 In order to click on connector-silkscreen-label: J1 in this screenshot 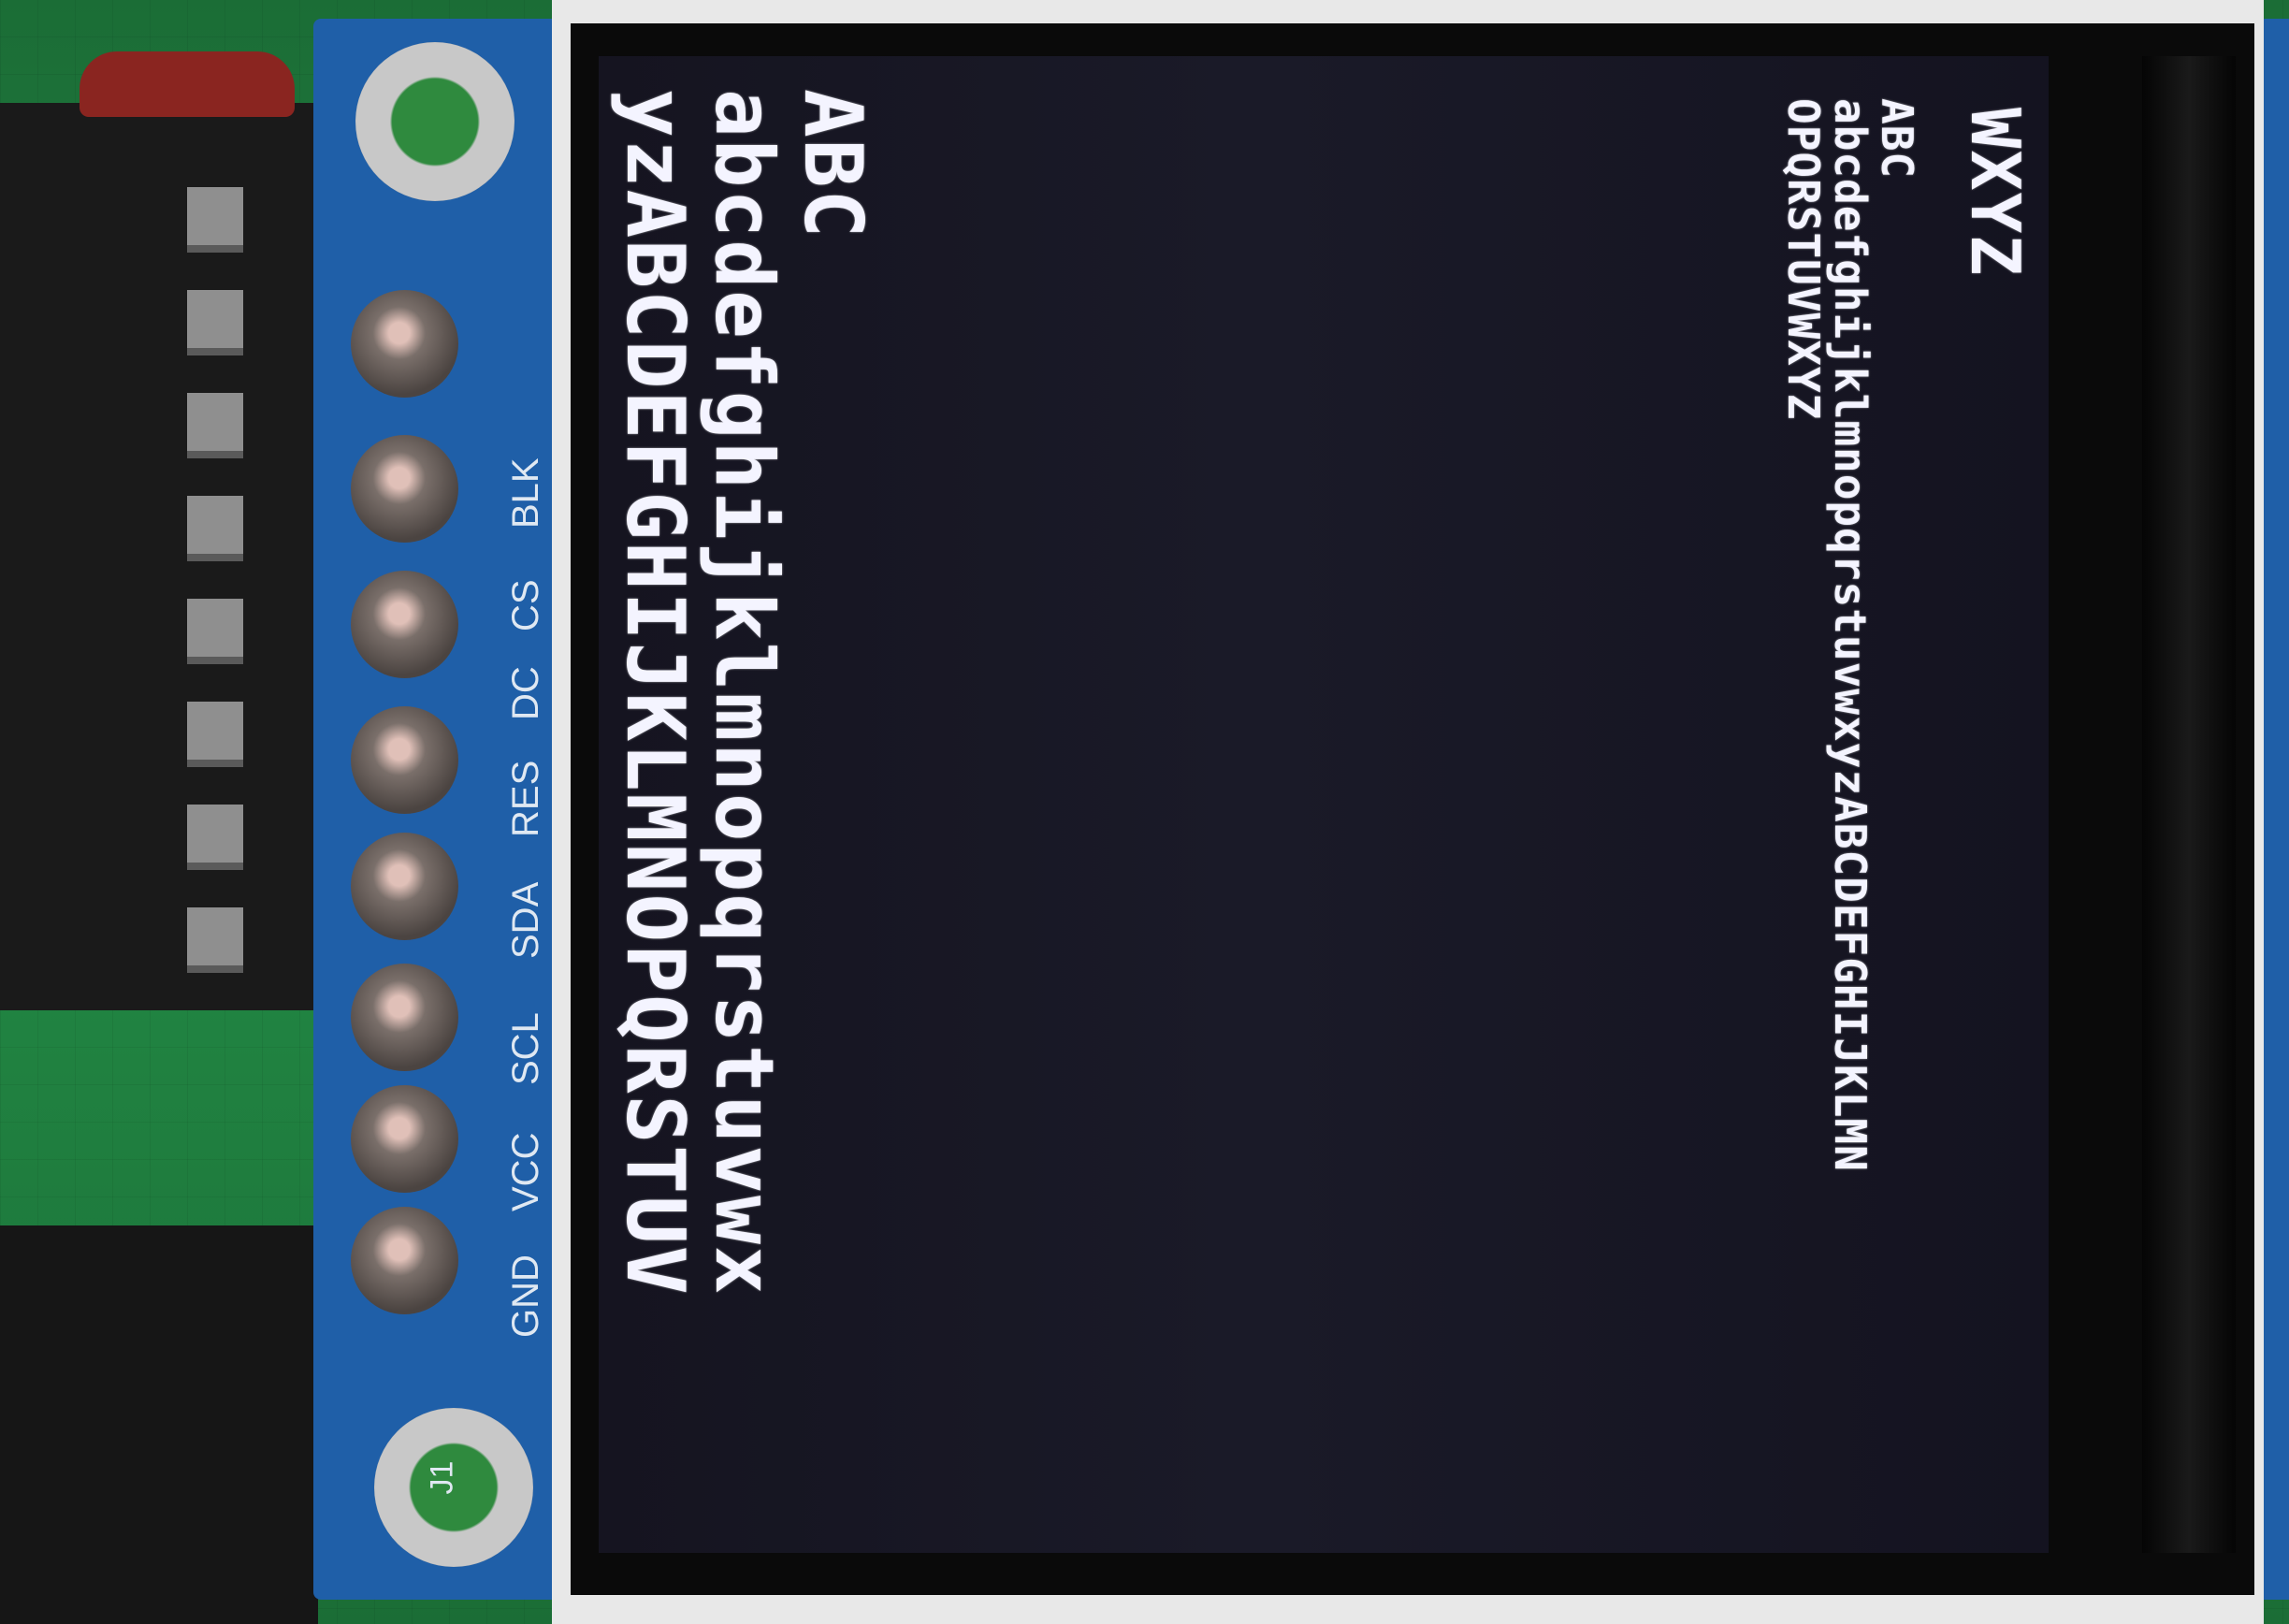, I will do `click(442, 1477)`.